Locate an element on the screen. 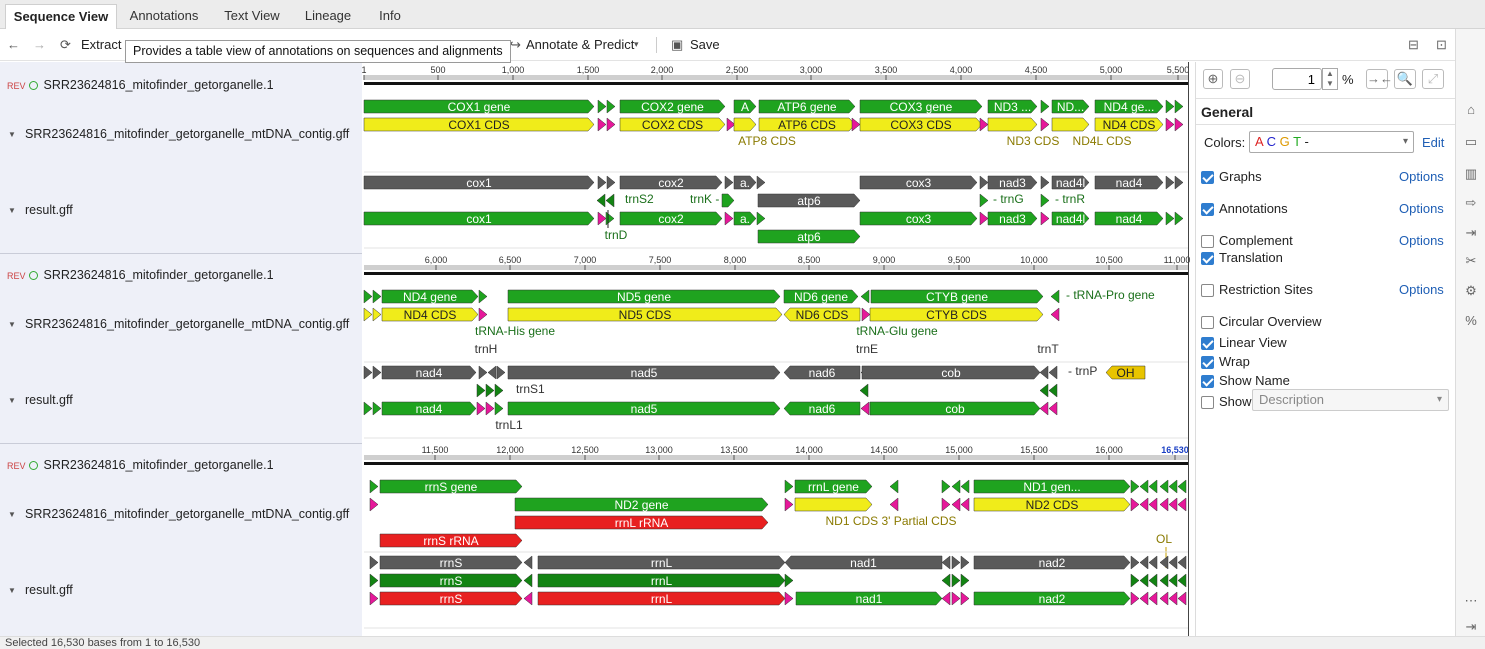 The width and height of the screenshot is (1485, 649). checkbox-complement is located at coordinates (1207, 241).